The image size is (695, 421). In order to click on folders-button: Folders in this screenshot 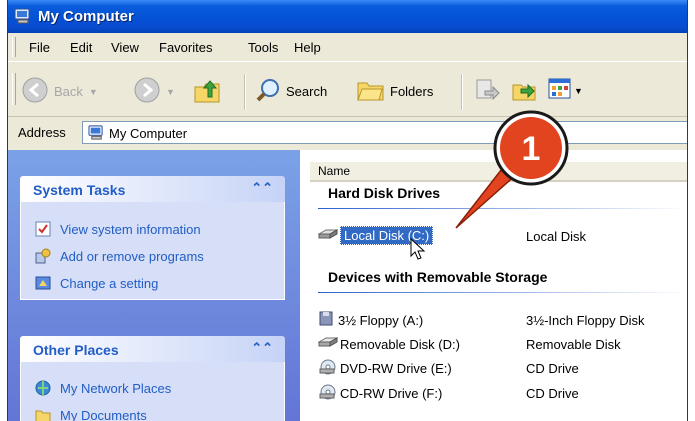, I will do `click(394, 91)`.